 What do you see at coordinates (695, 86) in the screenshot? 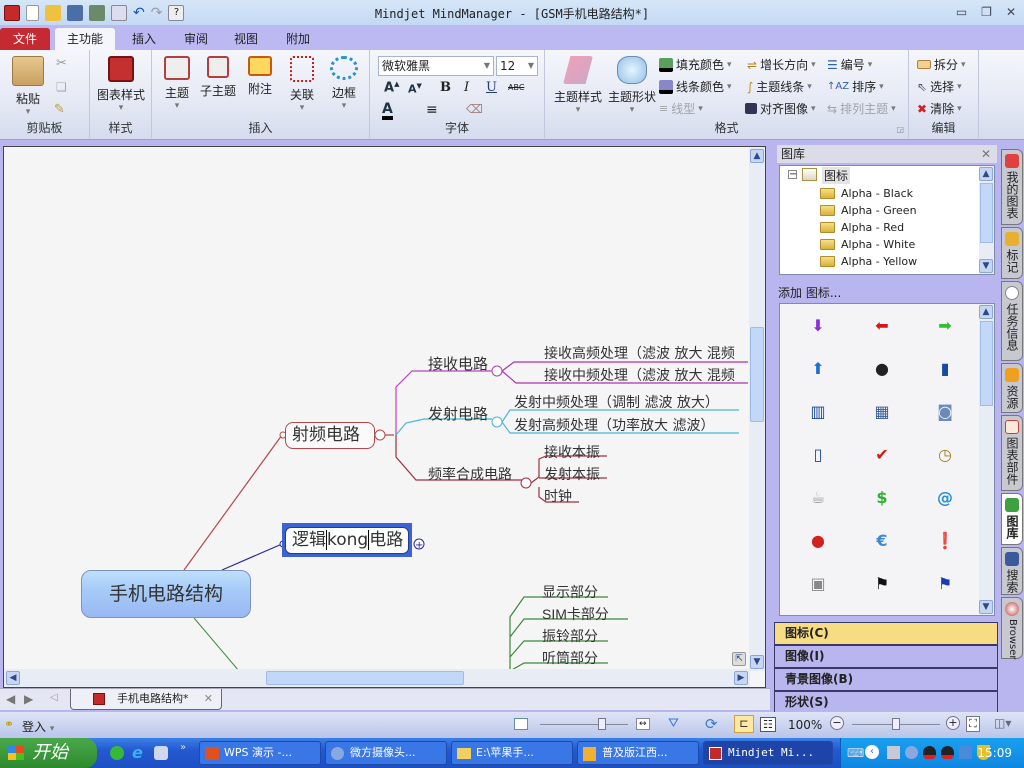
I see `line-color-button: 线条颜色 ▾` at bounding box center [695, 86].